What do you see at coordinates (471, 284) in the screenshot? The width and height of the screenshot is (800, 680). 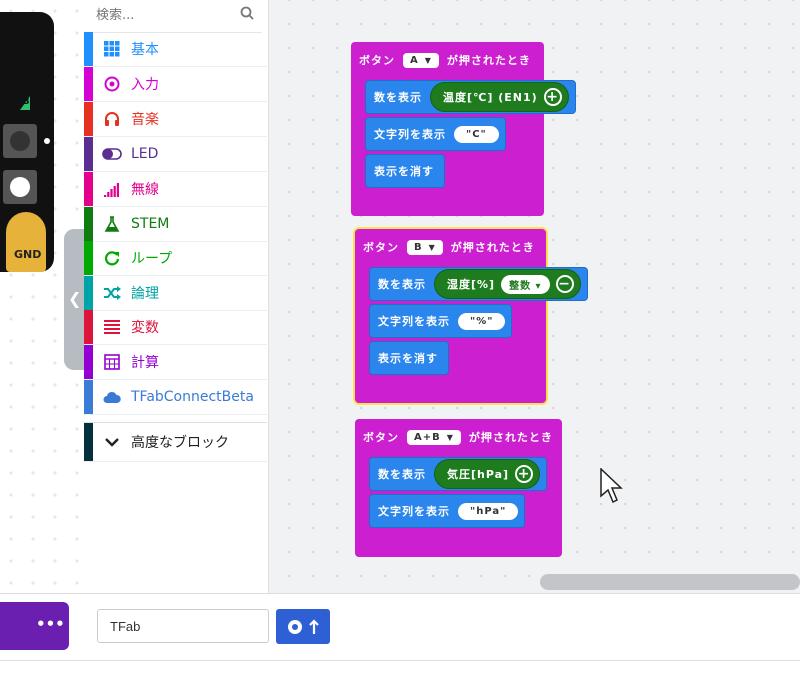 I see `reporter-label: 湿度[%]` at bounding box center [471, 284].